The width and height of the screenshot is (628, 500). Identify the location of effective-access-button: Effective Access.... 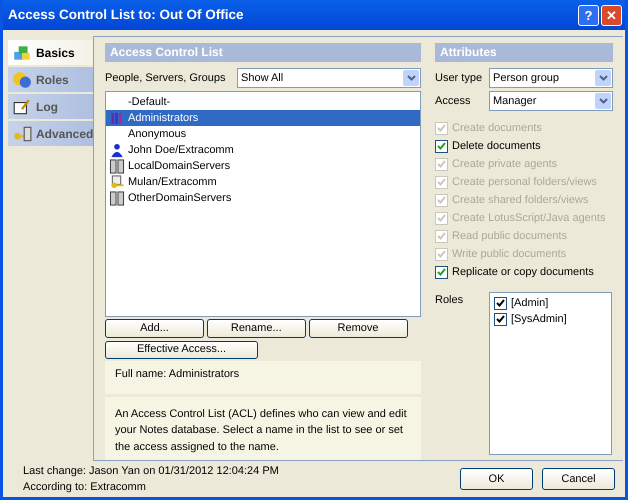
(181, 350).